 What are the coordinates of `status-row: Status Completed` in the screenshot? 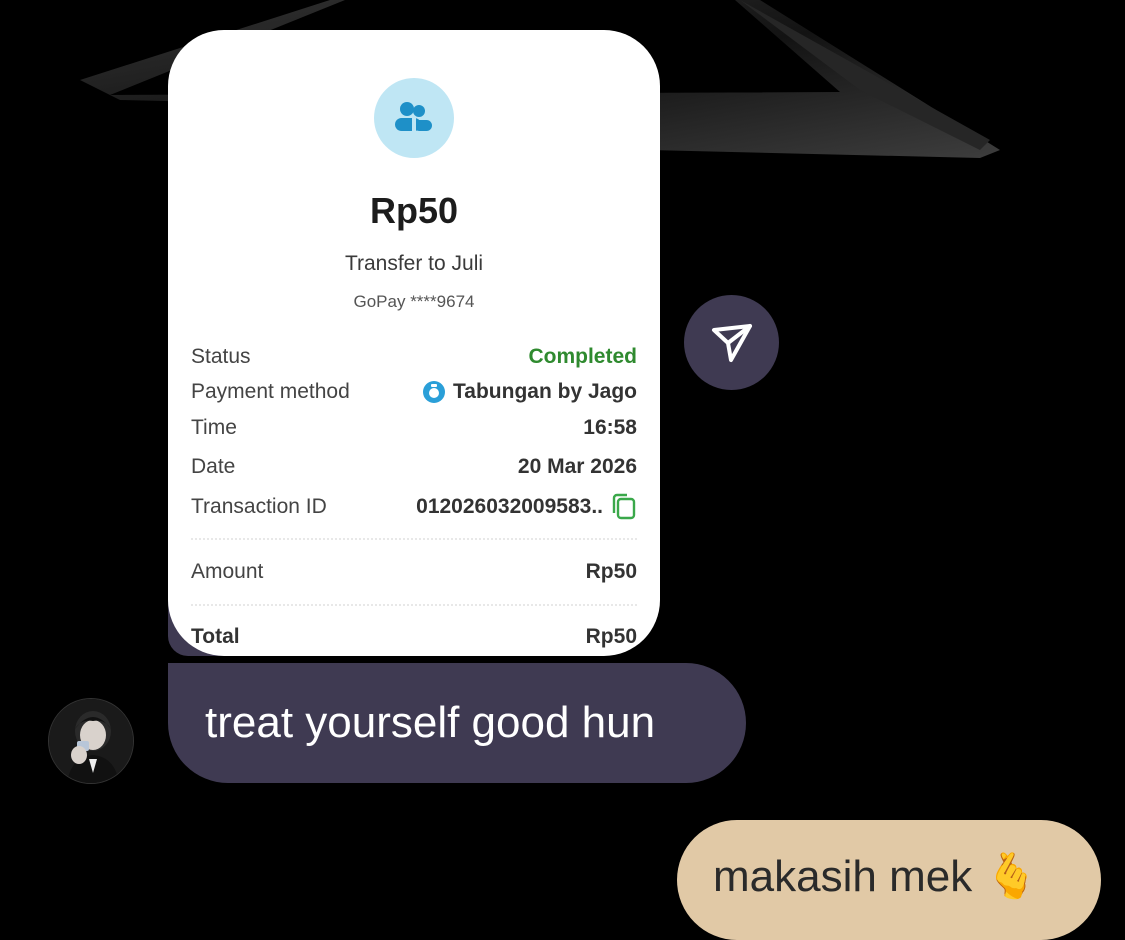 It's located at (414, 357).